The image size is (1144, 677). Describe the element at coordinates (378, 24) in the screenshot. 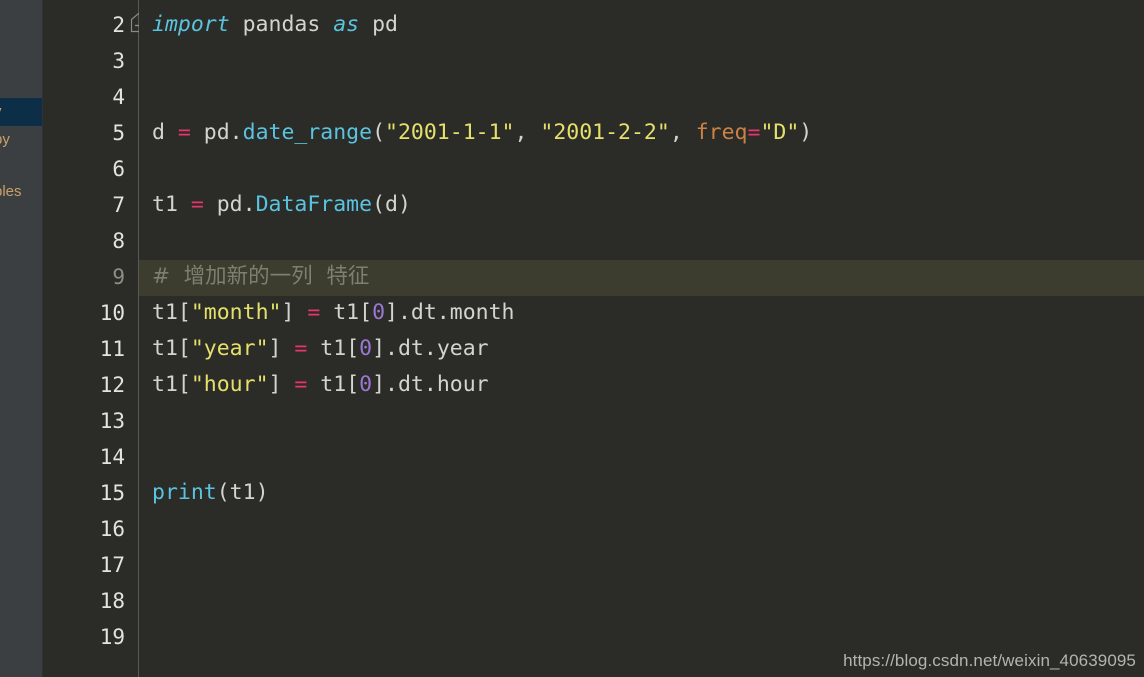

I see `token-alias: pd` at that location.